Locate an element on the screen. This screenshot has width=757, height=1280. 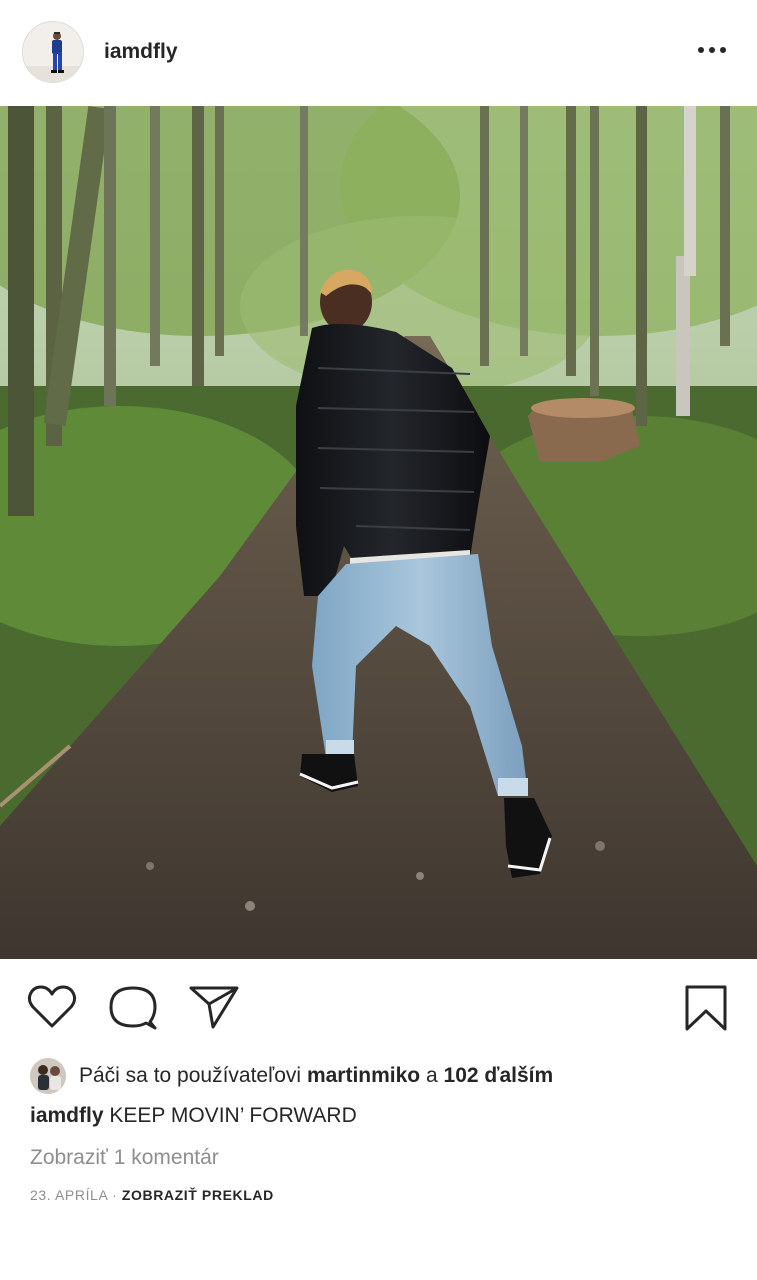
heart-icon is located at coordinates (52, 1006).